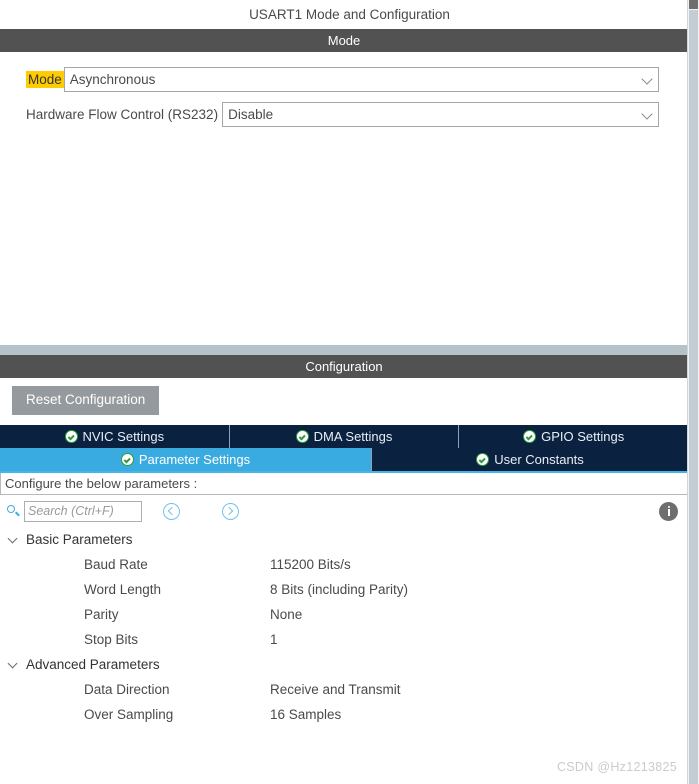 This screenshot has height=784, width=699. Describe the element at coordinates (194, 459) in the screenshot. I see `tab-label: Parameter Settings` at that location.